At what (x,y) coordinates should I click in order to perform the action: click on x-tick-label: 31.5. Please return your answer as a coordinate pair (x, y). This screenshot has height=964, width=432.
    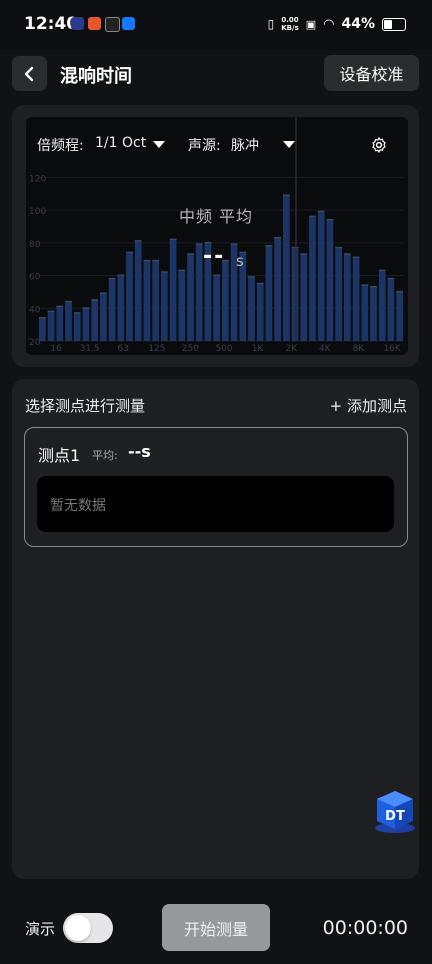
    Looking at the image, I should click on (90, 349).